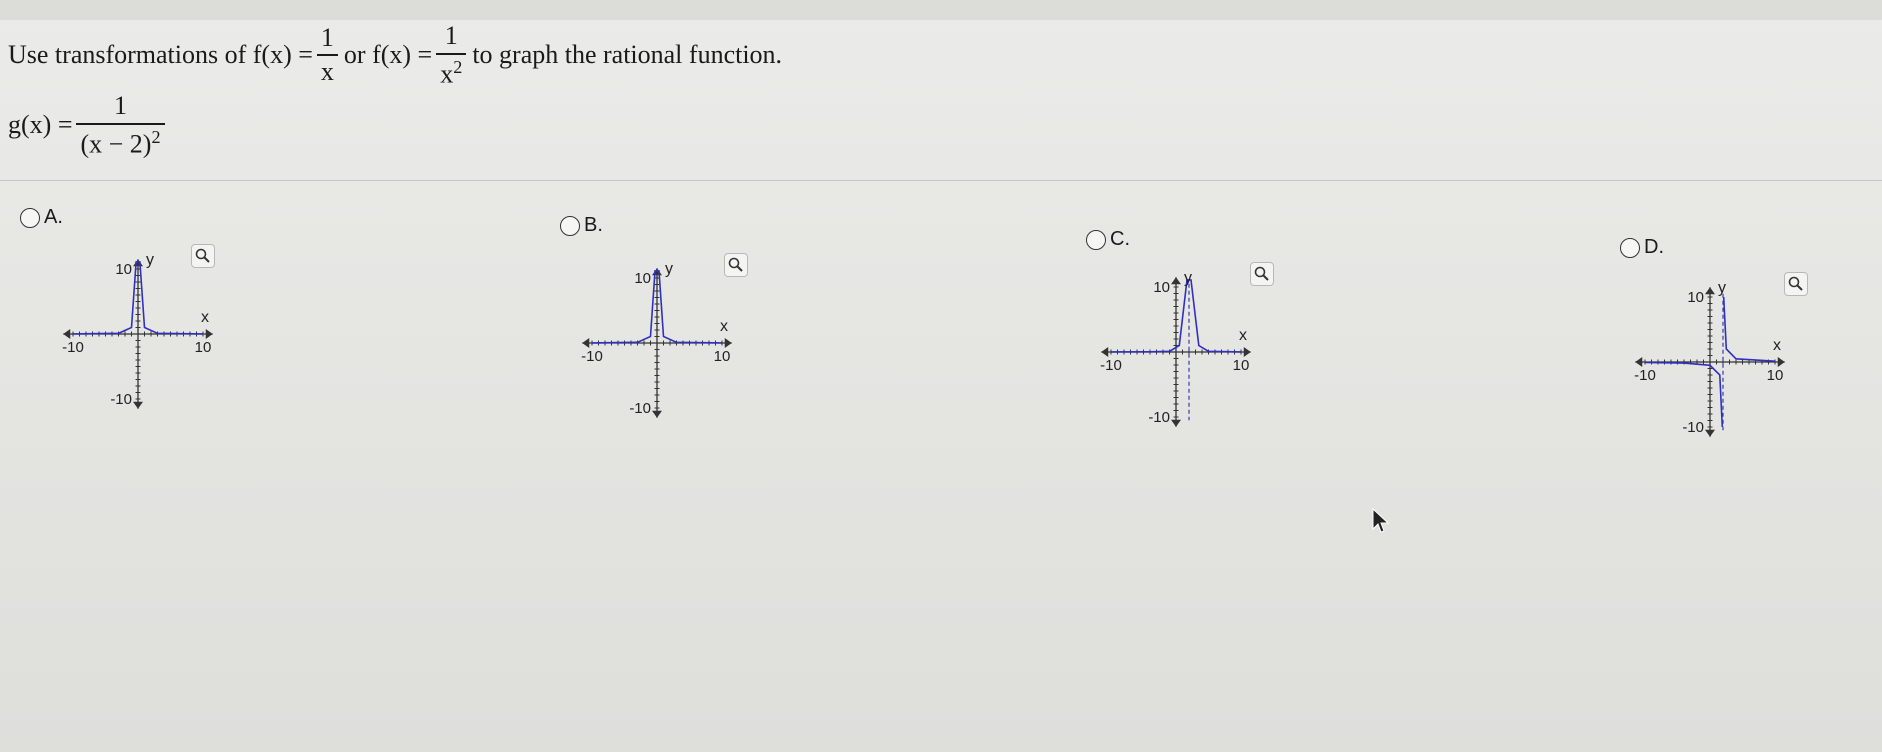  I want to click on option-a-label: A., so click(41, 217).